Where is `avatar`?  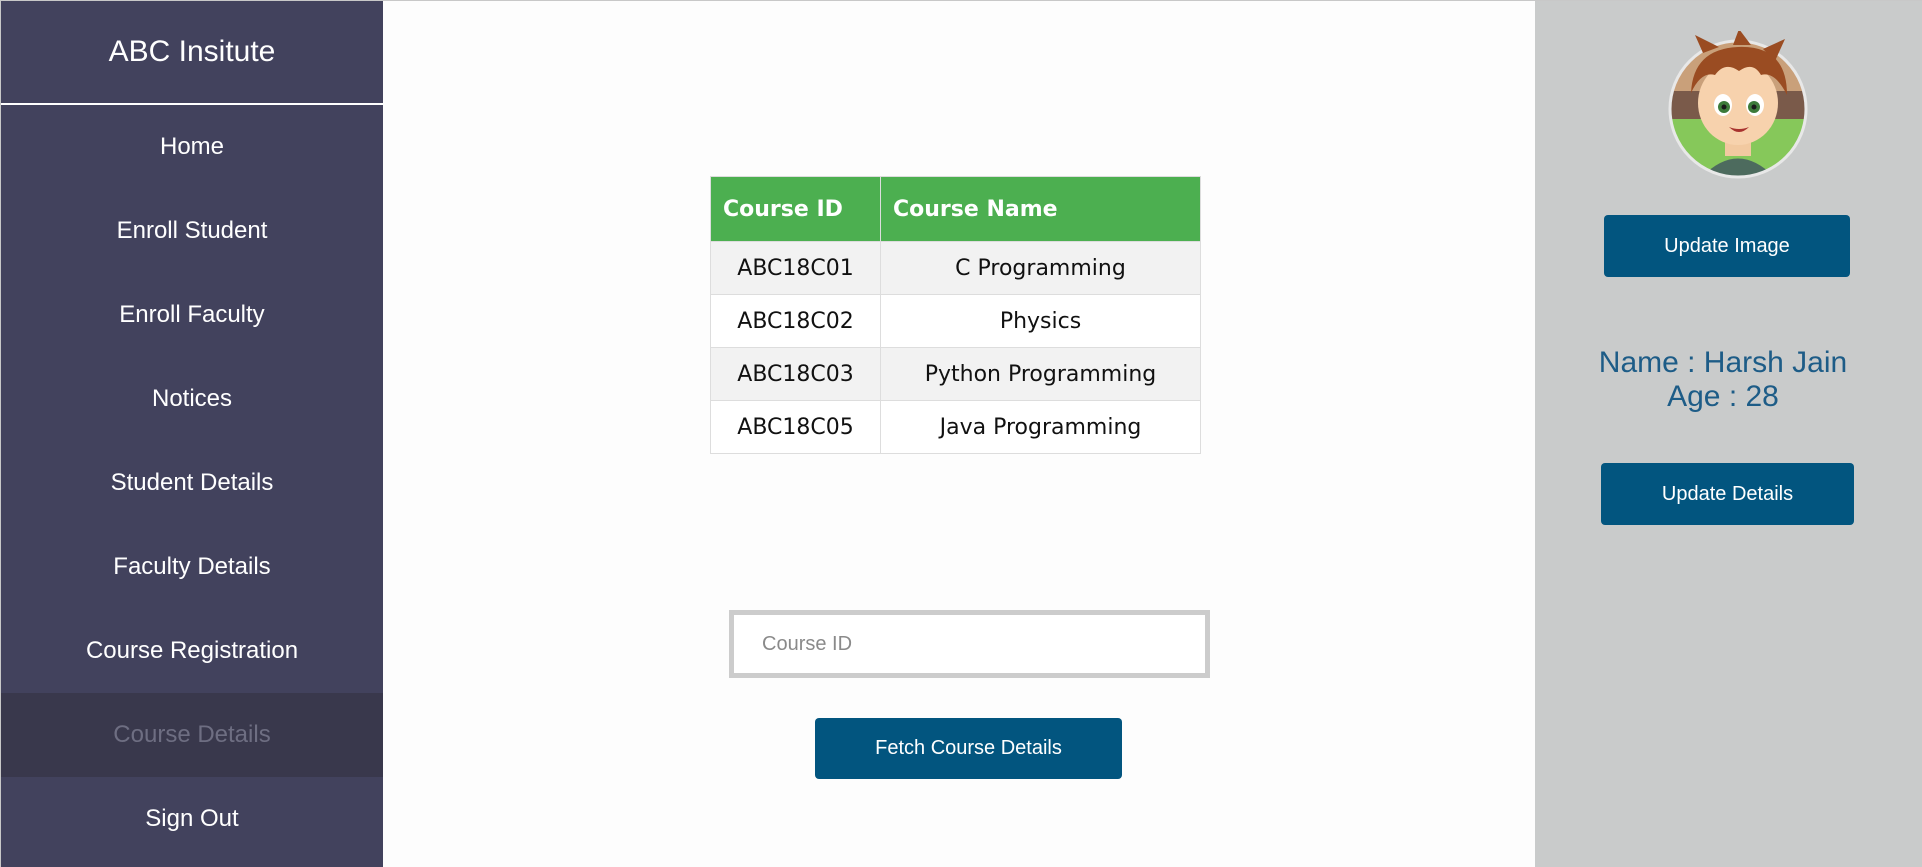
avatar is located at coordinates (1738, 105).